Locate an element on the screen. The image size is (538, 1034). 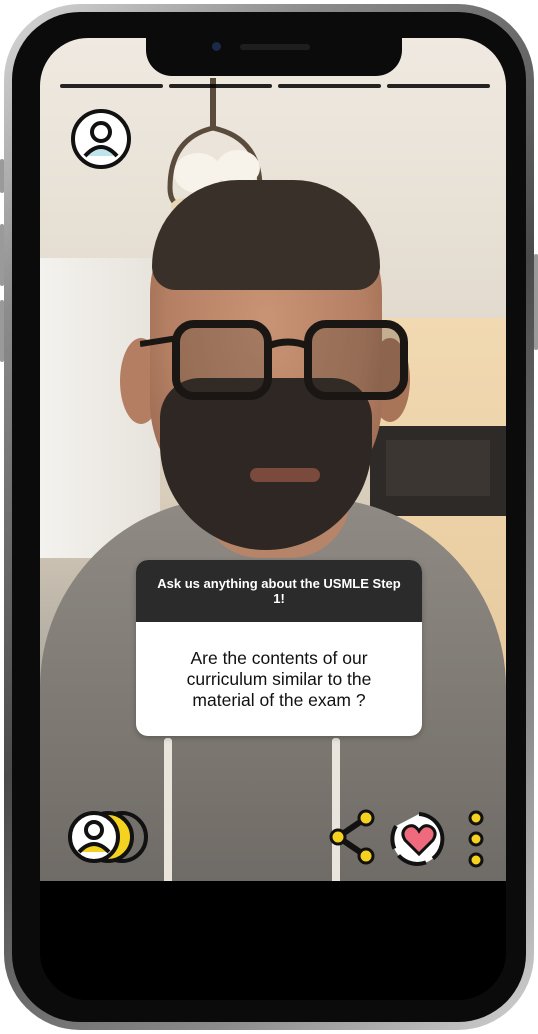
story-progress-bar is located at coordinates (275, 86).